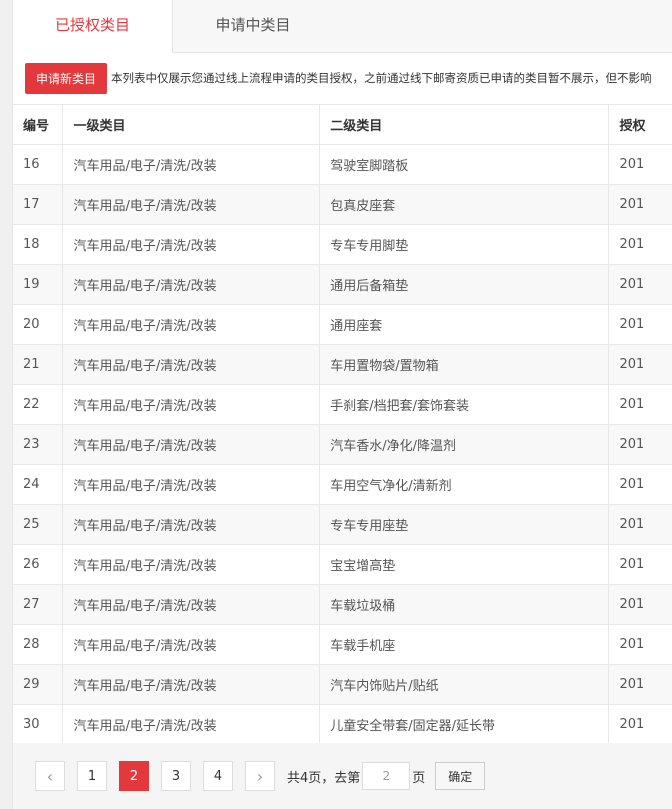 The width and height of the screenshot is (672, 809). What do you see at coordinates (38, 524) in the screenshot?
I see `cell-id: 25` at bounding box center [38, 524].